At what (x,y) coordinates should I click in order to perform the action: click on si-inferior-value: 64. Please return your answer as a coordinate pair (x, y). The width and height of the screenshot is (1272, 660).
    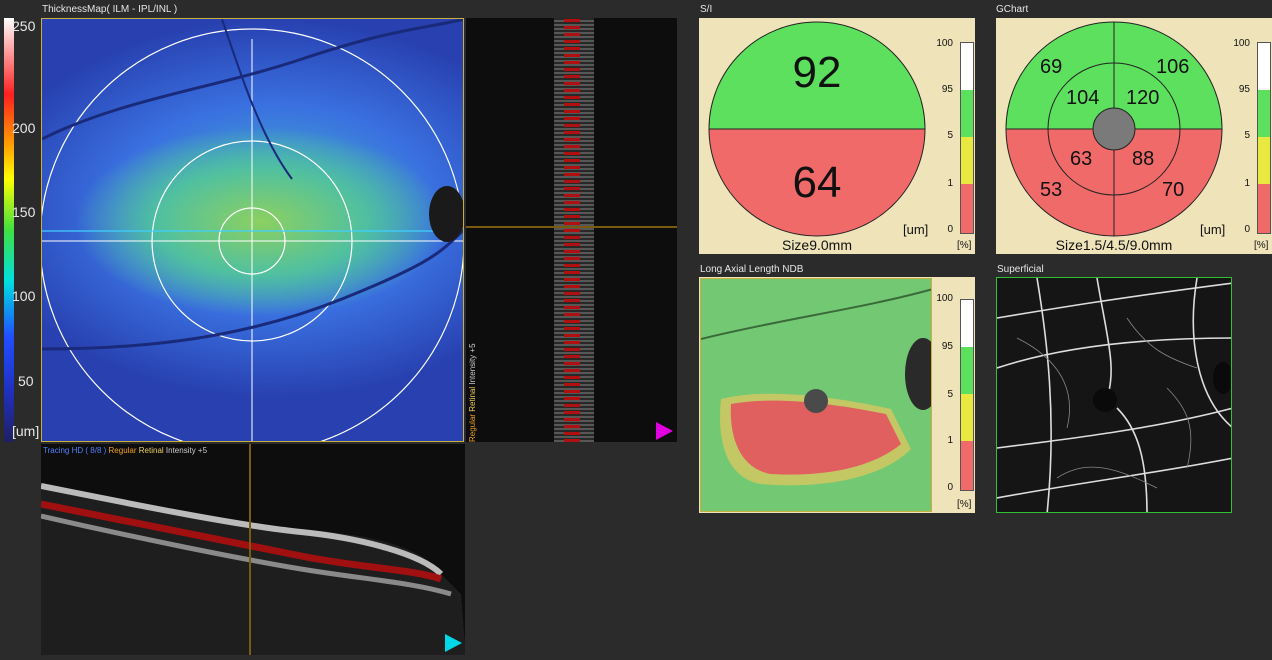
    Looking at the image, I should click on (817, 182).